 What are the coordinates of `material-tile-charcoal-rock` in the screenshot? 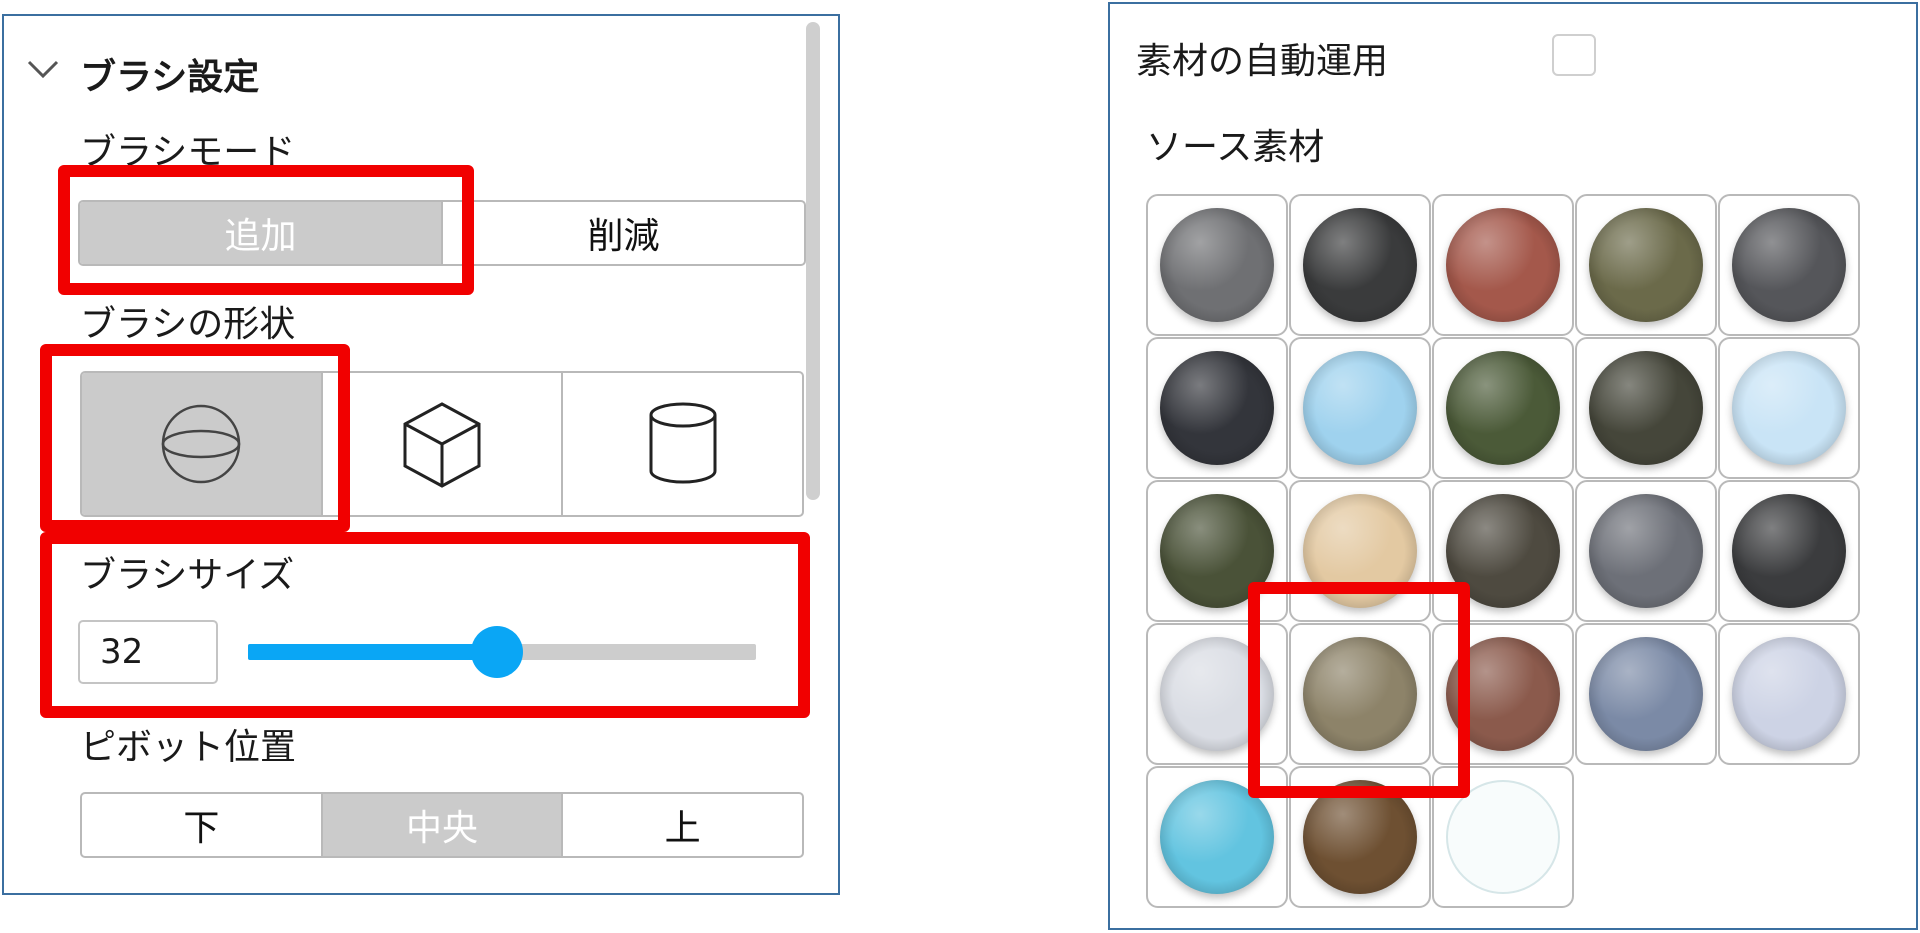 It's located at (1789, 551).